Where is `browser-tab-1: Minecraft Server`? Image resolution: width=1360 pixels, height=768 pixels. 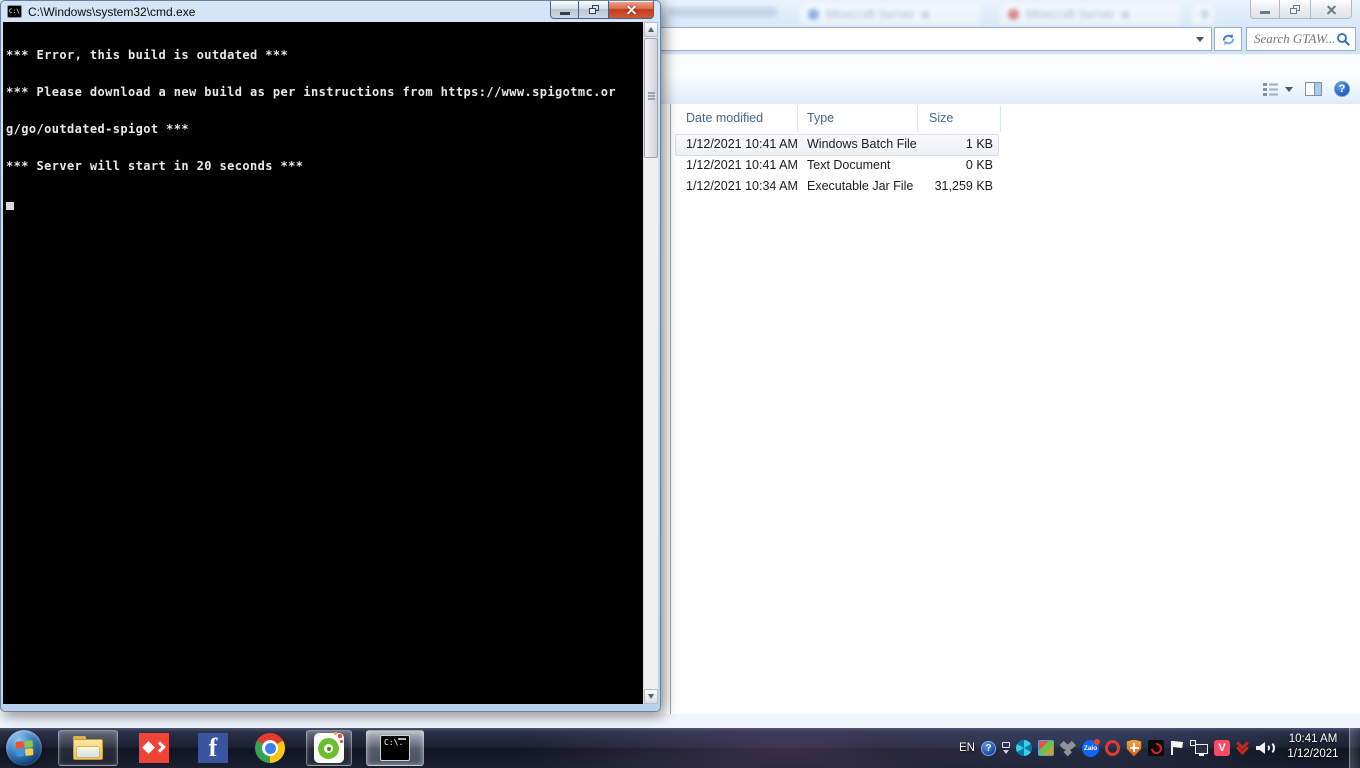
browser-tab-1: Minecraft Server is located at coordinates (890, 14).